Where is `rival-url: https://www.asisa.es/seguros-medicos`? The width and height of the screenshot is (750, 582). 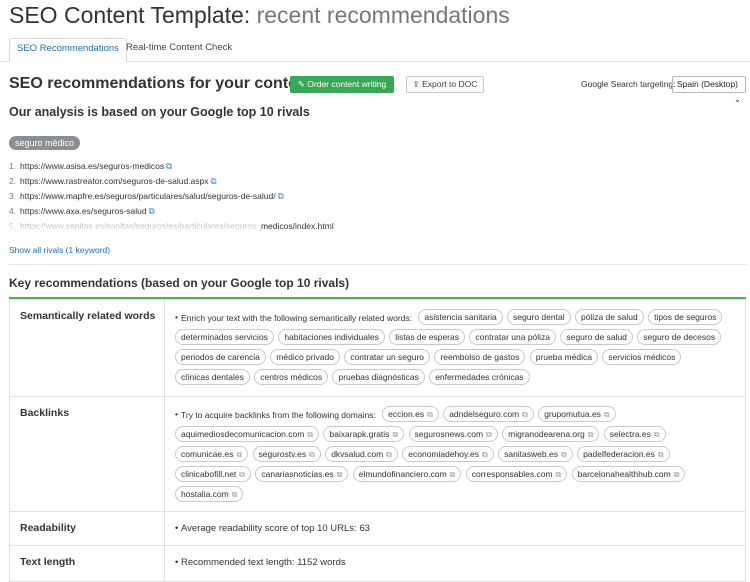
rival-url: https://www.asisa.es/seguros-medicos is located at coordinates (92, 166).